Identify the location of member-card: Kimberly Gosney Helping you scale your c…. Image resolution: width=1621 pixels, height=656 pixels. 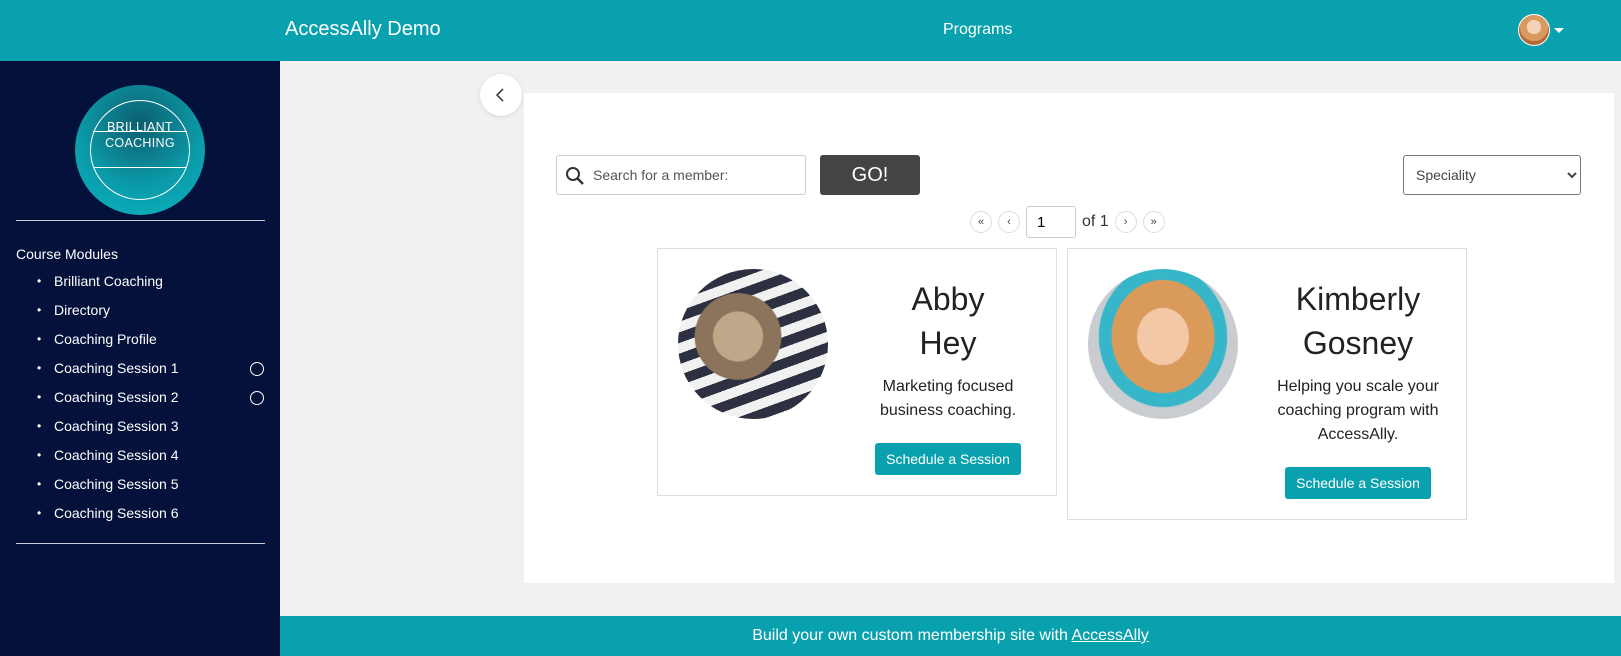
(1267, 384).